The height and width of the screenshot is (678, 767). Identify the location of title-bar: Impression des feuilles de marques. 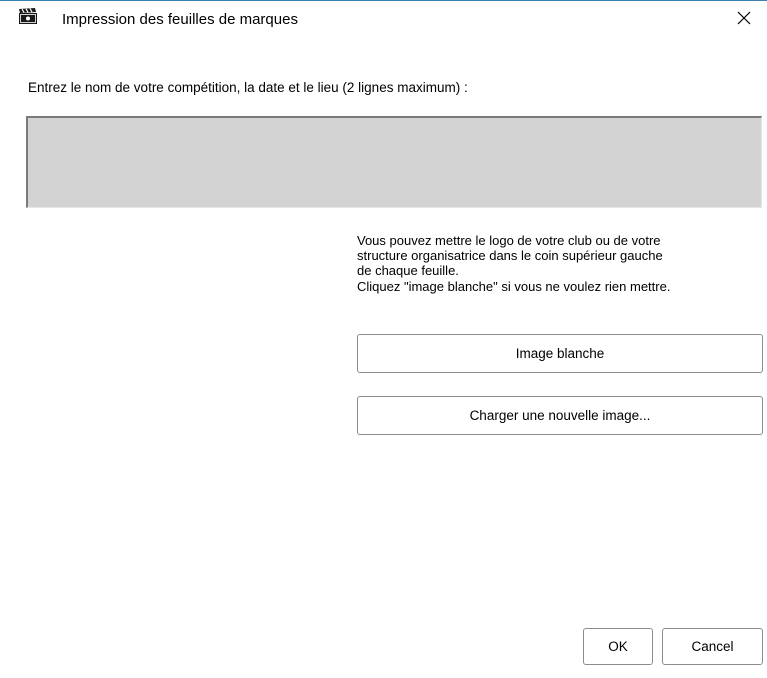
(383, 18).